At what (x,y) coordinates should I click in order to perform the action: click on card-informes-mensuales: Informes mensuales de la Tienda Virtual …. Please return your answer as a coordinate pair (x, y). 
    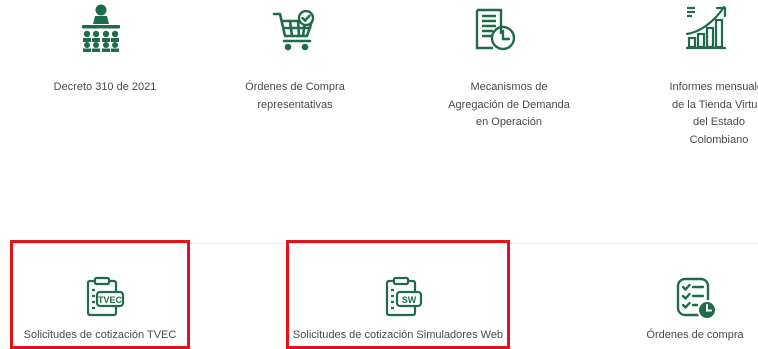
    Looking at the image, I should click on (709, 75).